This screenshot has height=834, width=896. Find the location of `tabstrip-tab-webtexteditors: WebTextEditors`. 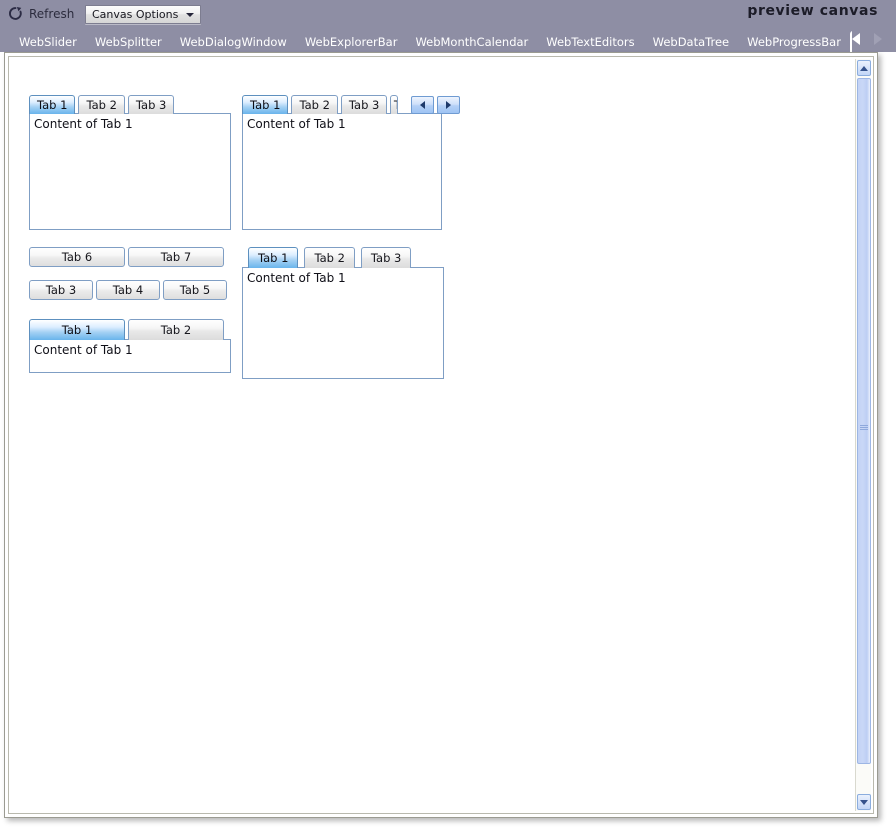

tabstrip-tab-webtexteditors: WebTextEditors is located at coordinates (590, 42).